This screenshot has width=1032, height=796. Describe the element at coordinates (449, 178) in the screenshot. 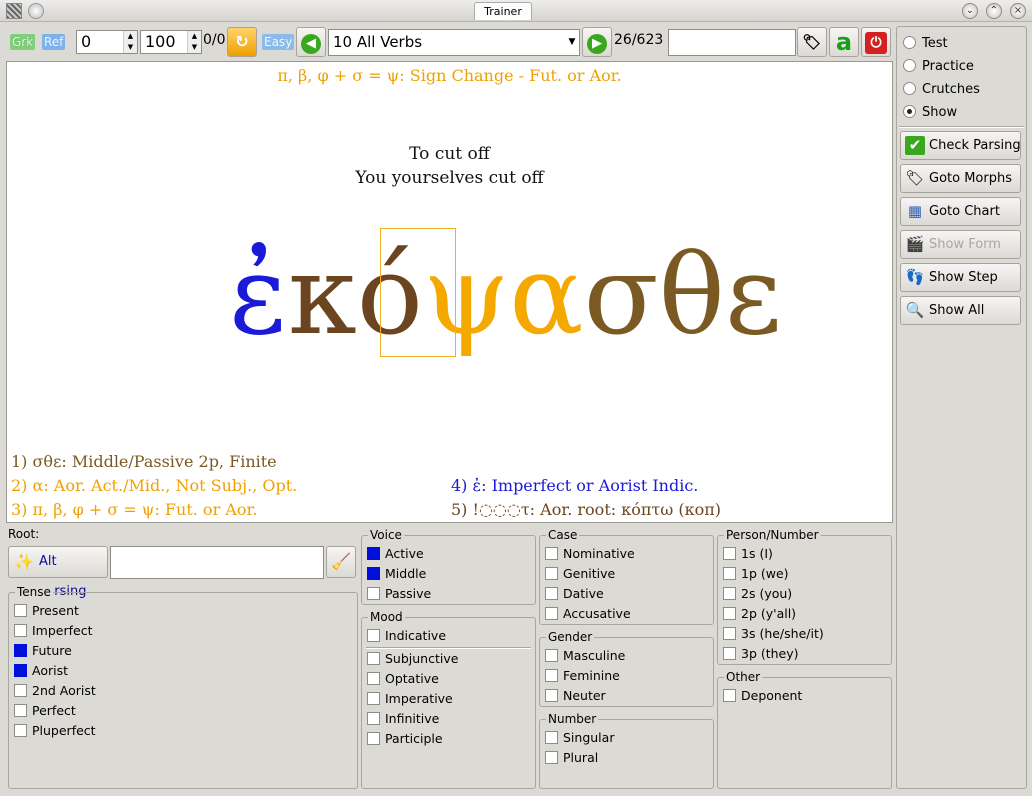

I see `form-gloss: You yourselves cut off` at that location.